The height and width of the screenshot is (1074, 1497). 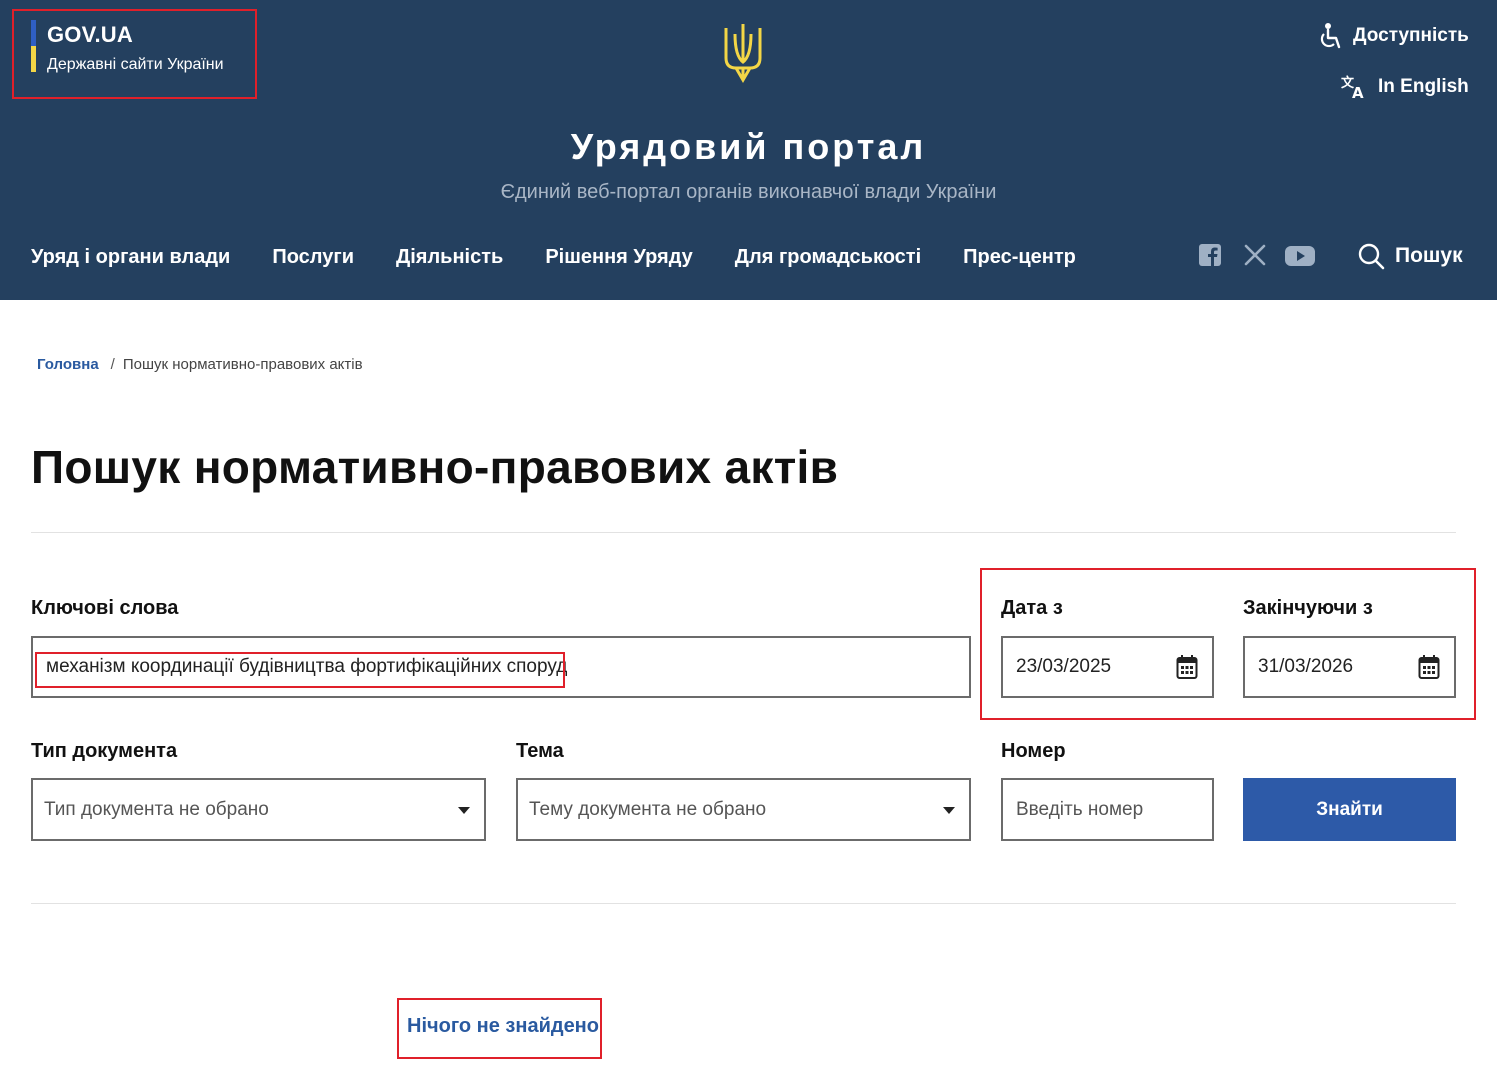 What do you see at coordinates (743, 903) in the screenshot?
I see `divider-bottom` at bounding box center [743, 903].